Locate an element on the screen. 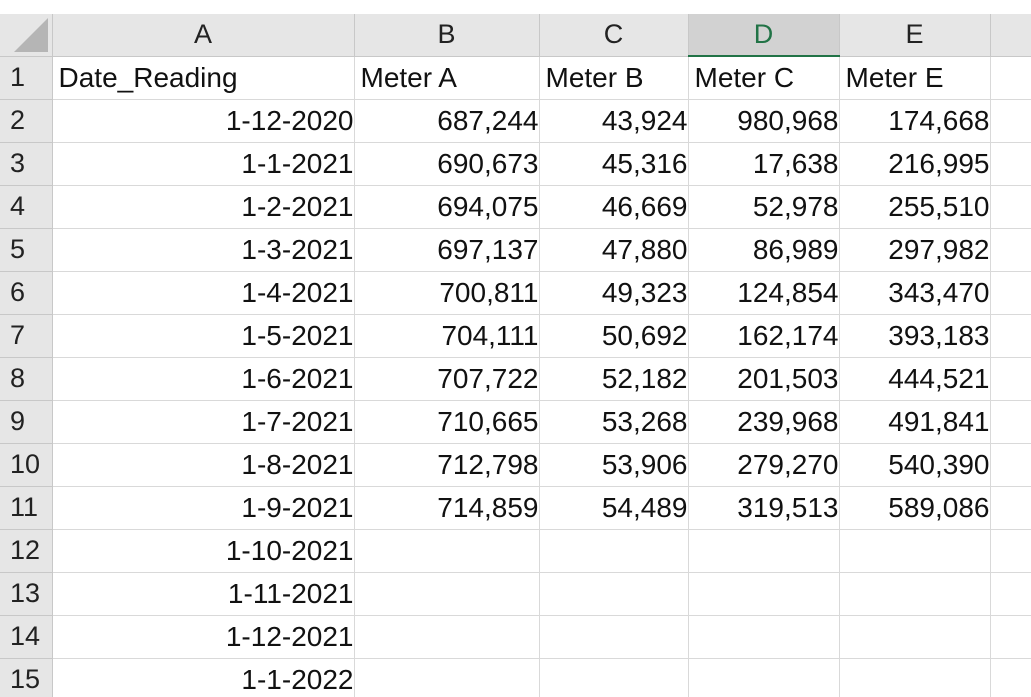 The height and width of the screenshot is (697, 1031). cell-a5: 1-3-2021 is located at coordinates (203, 250).